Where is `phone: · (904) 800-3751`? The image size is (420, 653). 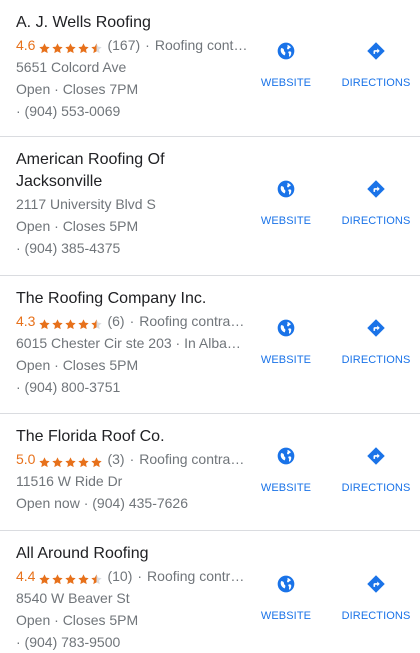
phone: · (904) 800-3751 is located at coordinates (68, 387).